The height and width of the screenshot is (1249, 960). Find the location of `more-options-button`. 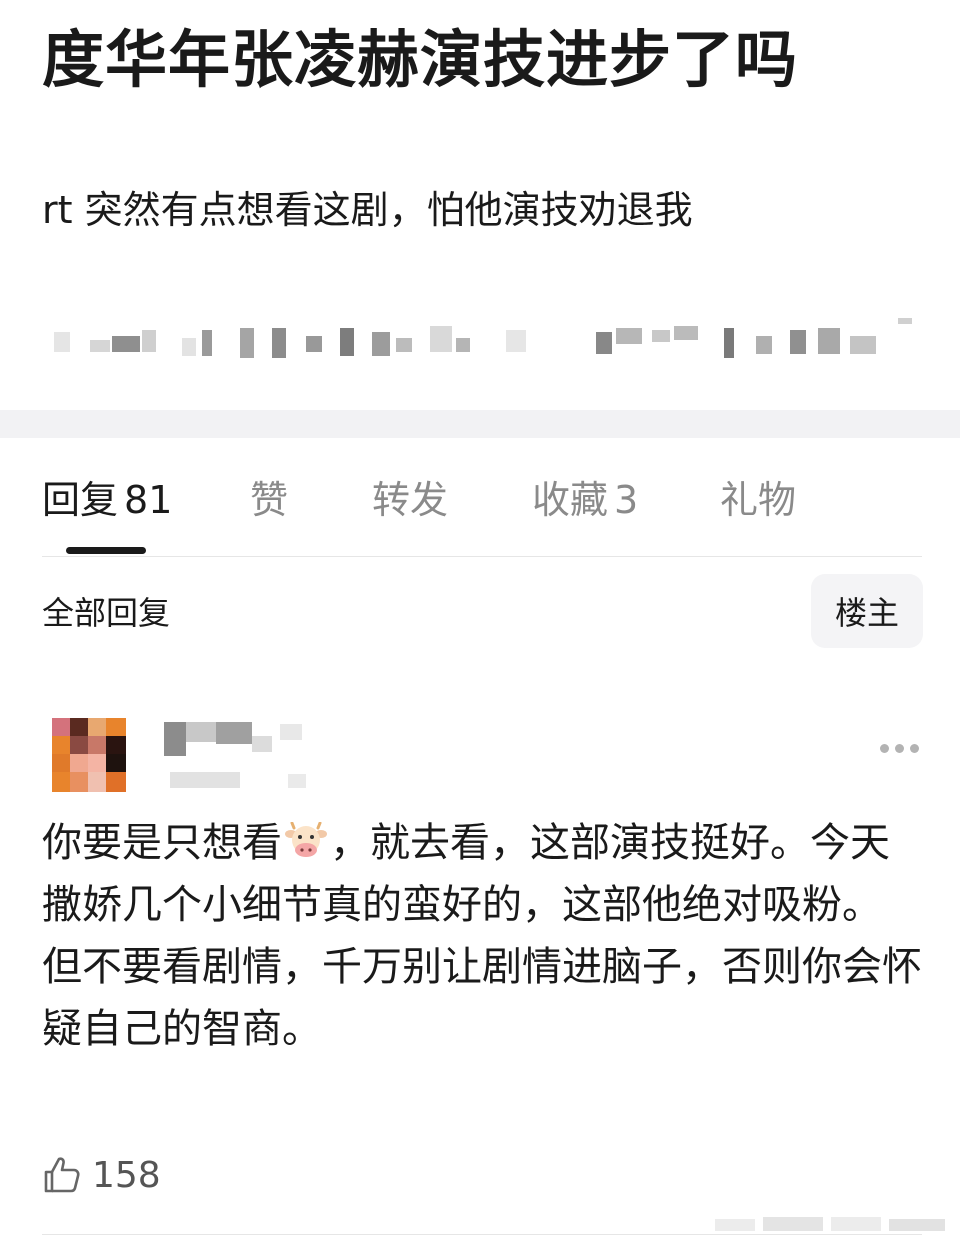

more-options-button is located at coordinates (900, 748).